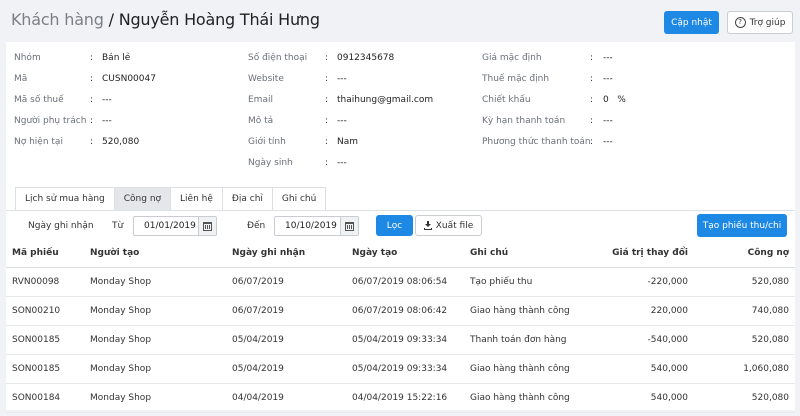 The width and height of the screenshot is (800, 416). Describe the element at coordinates (638, 311) in the screenshot. I see `cell-change: 220,000` at that location.